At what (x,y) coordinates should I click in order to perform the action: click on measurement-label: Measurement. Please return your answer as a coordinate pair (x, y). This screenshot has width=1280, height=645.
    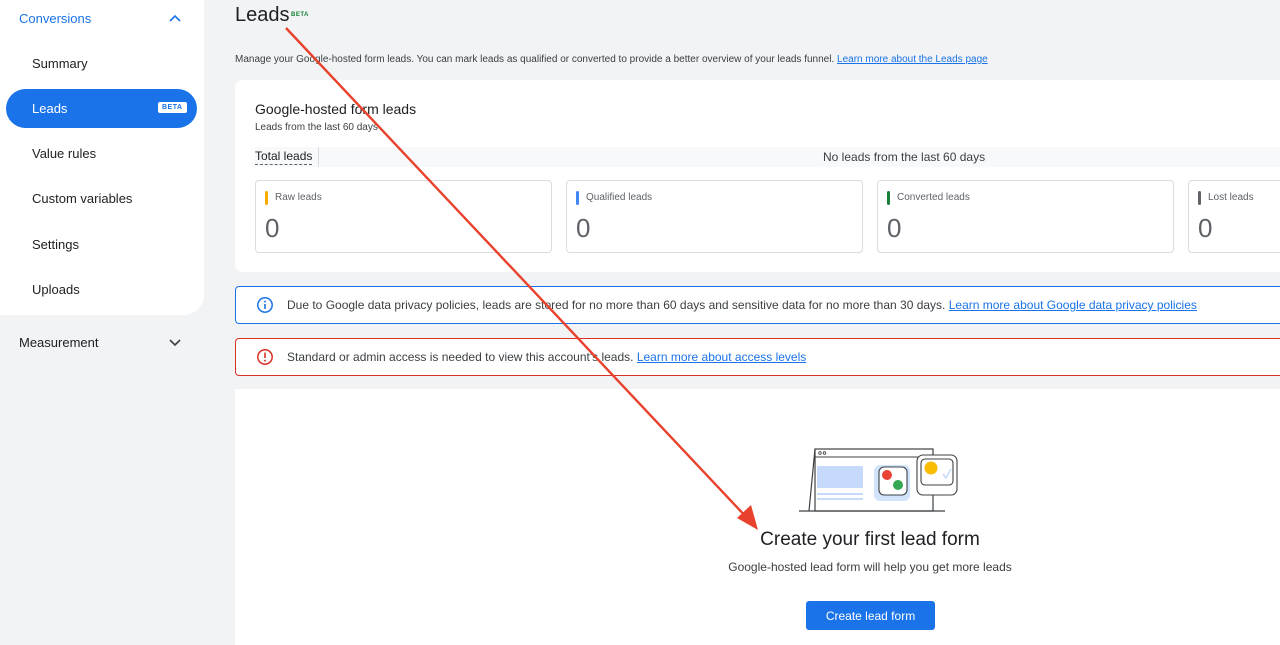
    Looking at the image, I should click on (59, 342).